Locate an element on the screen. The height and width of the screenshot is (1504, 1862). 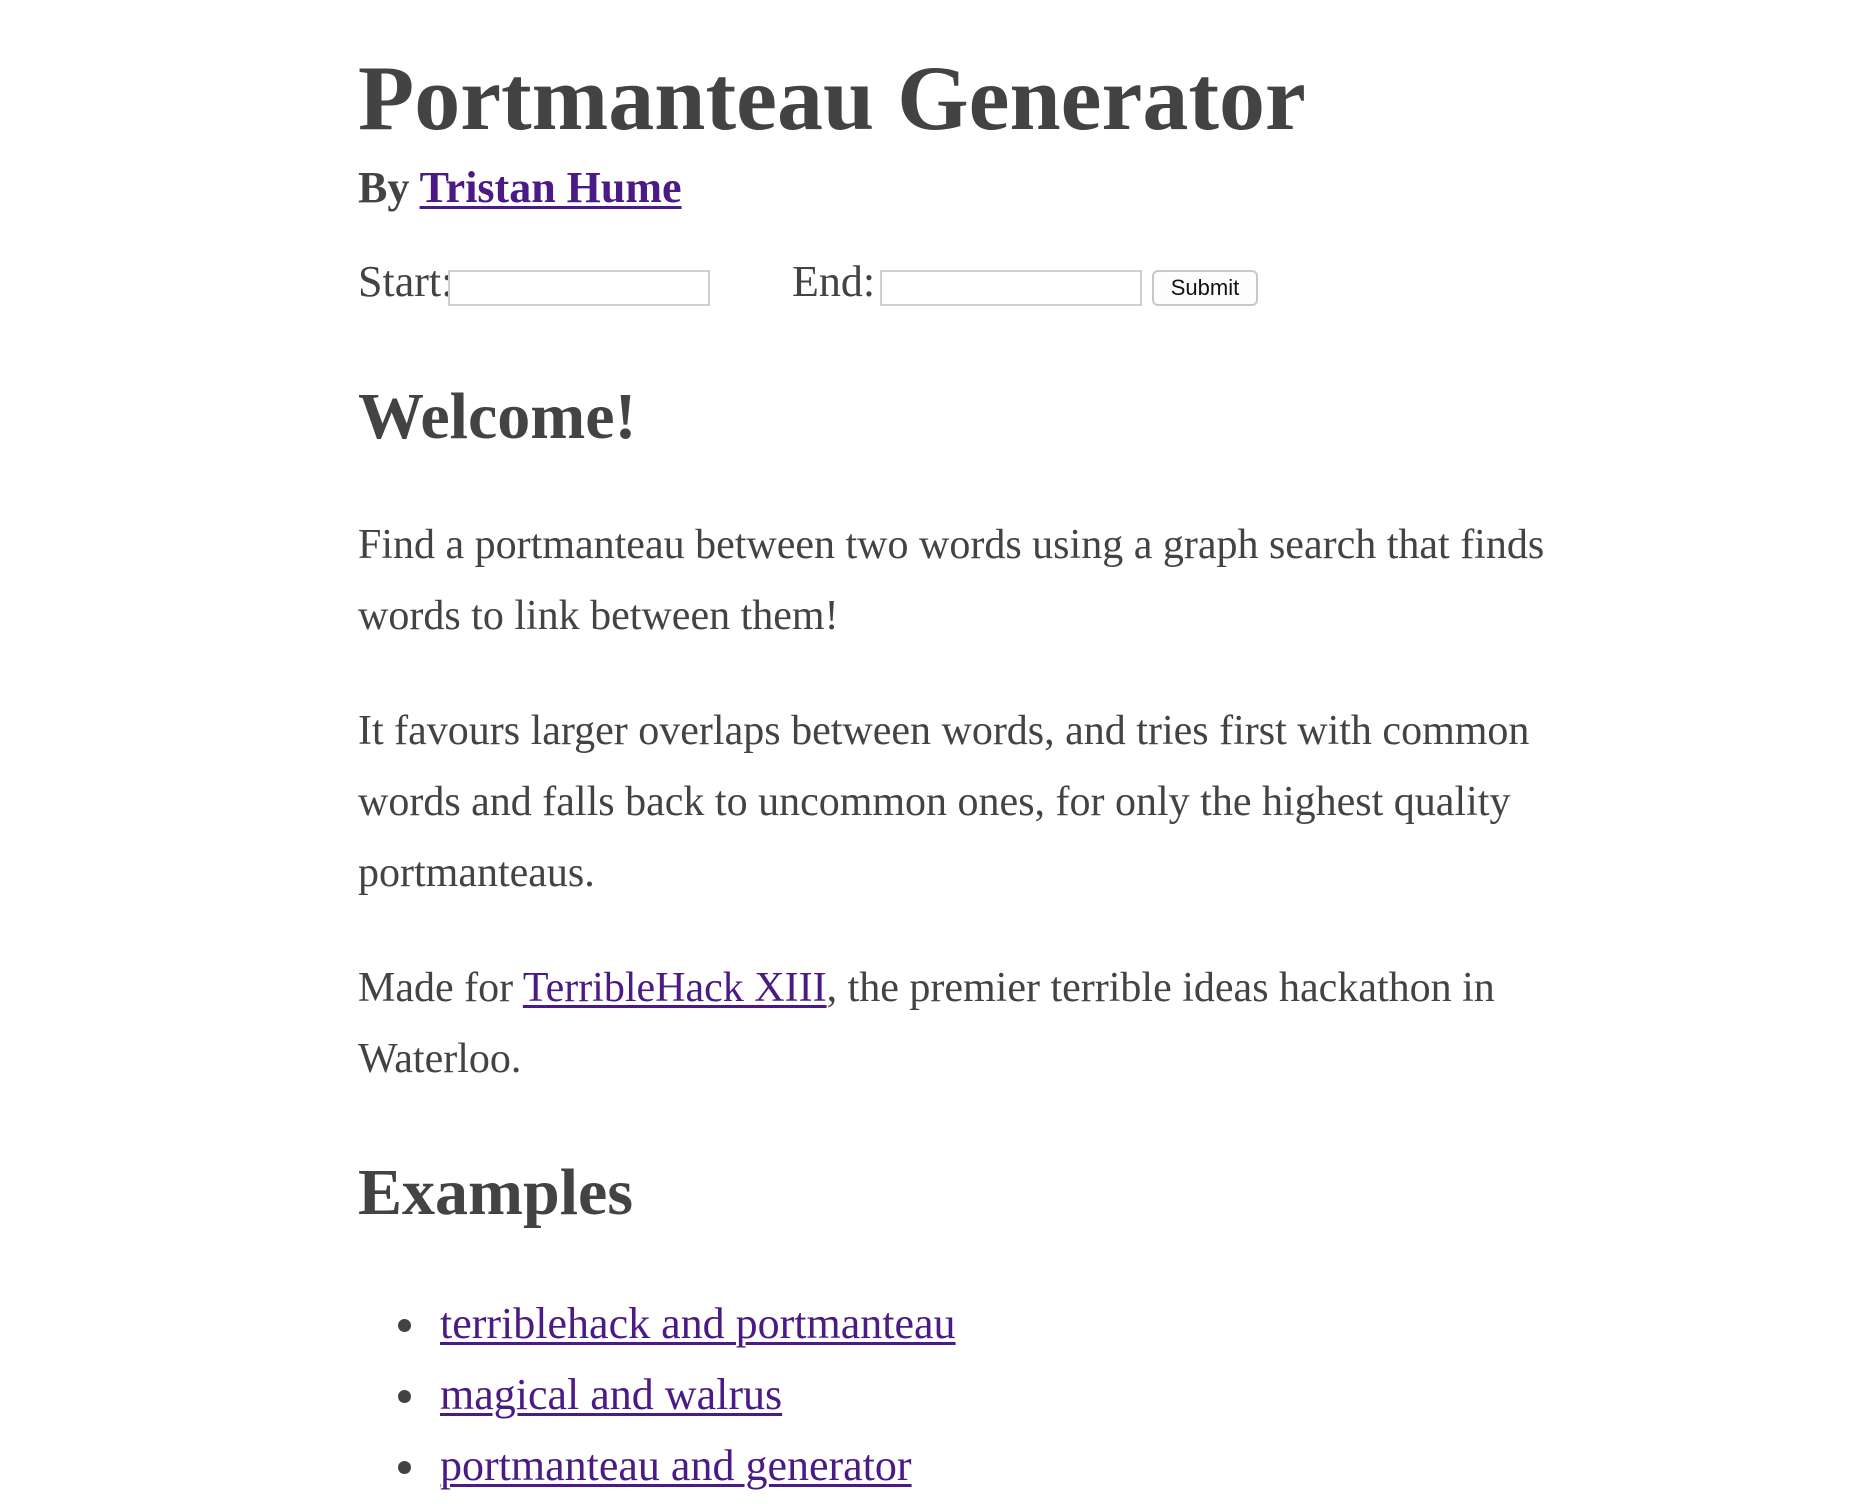
end-input is located at coordinates (1011, 288).